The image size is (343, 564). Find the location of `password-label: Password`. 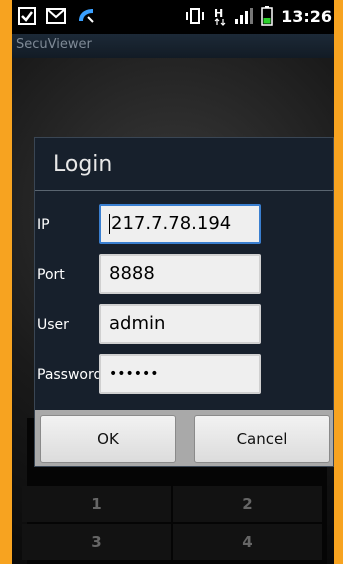

password-label: Password is located at coordinates (70, 375).